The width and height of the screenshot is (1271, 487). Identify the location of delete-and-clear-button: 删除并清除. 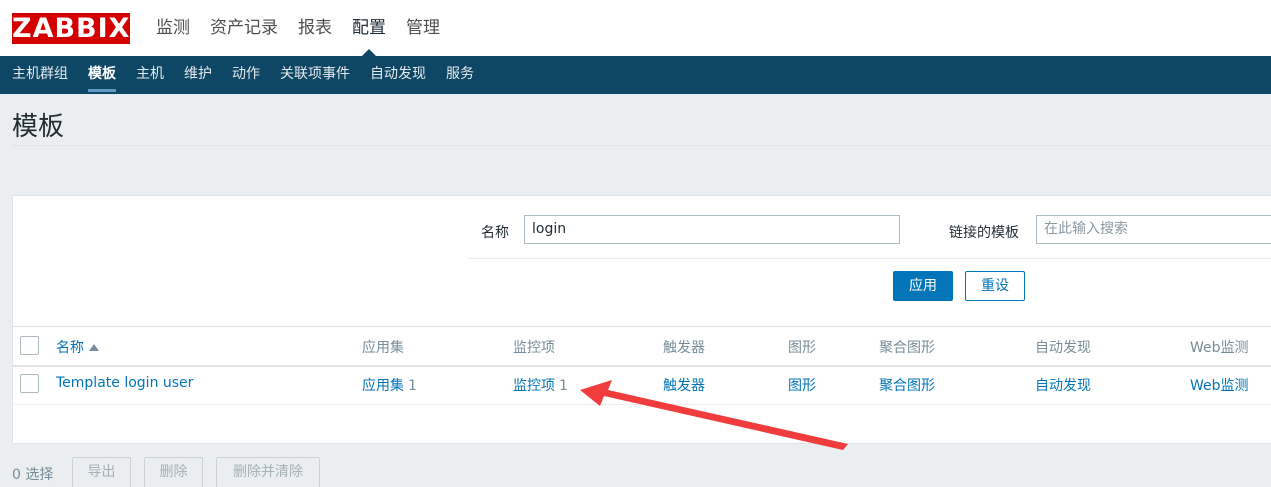
(268, 472).